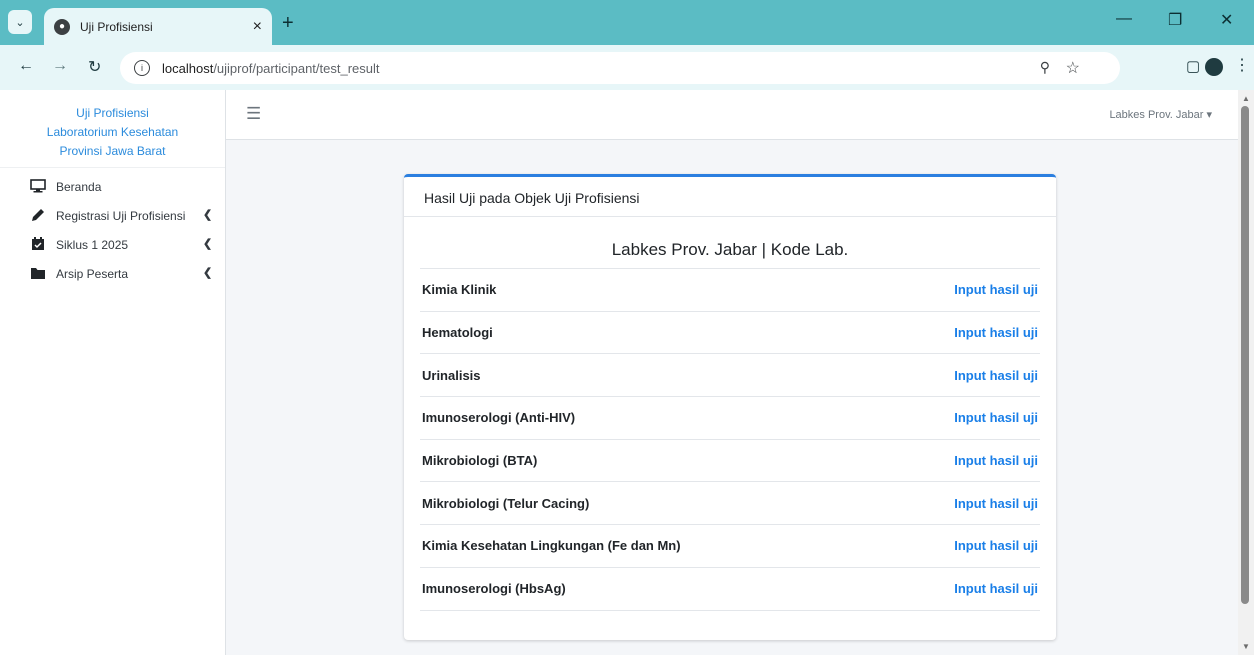 Image resolution: width=1254 pixels, height=655 pixels. I want to click on minimize-icon: —, so click(1124, 19).